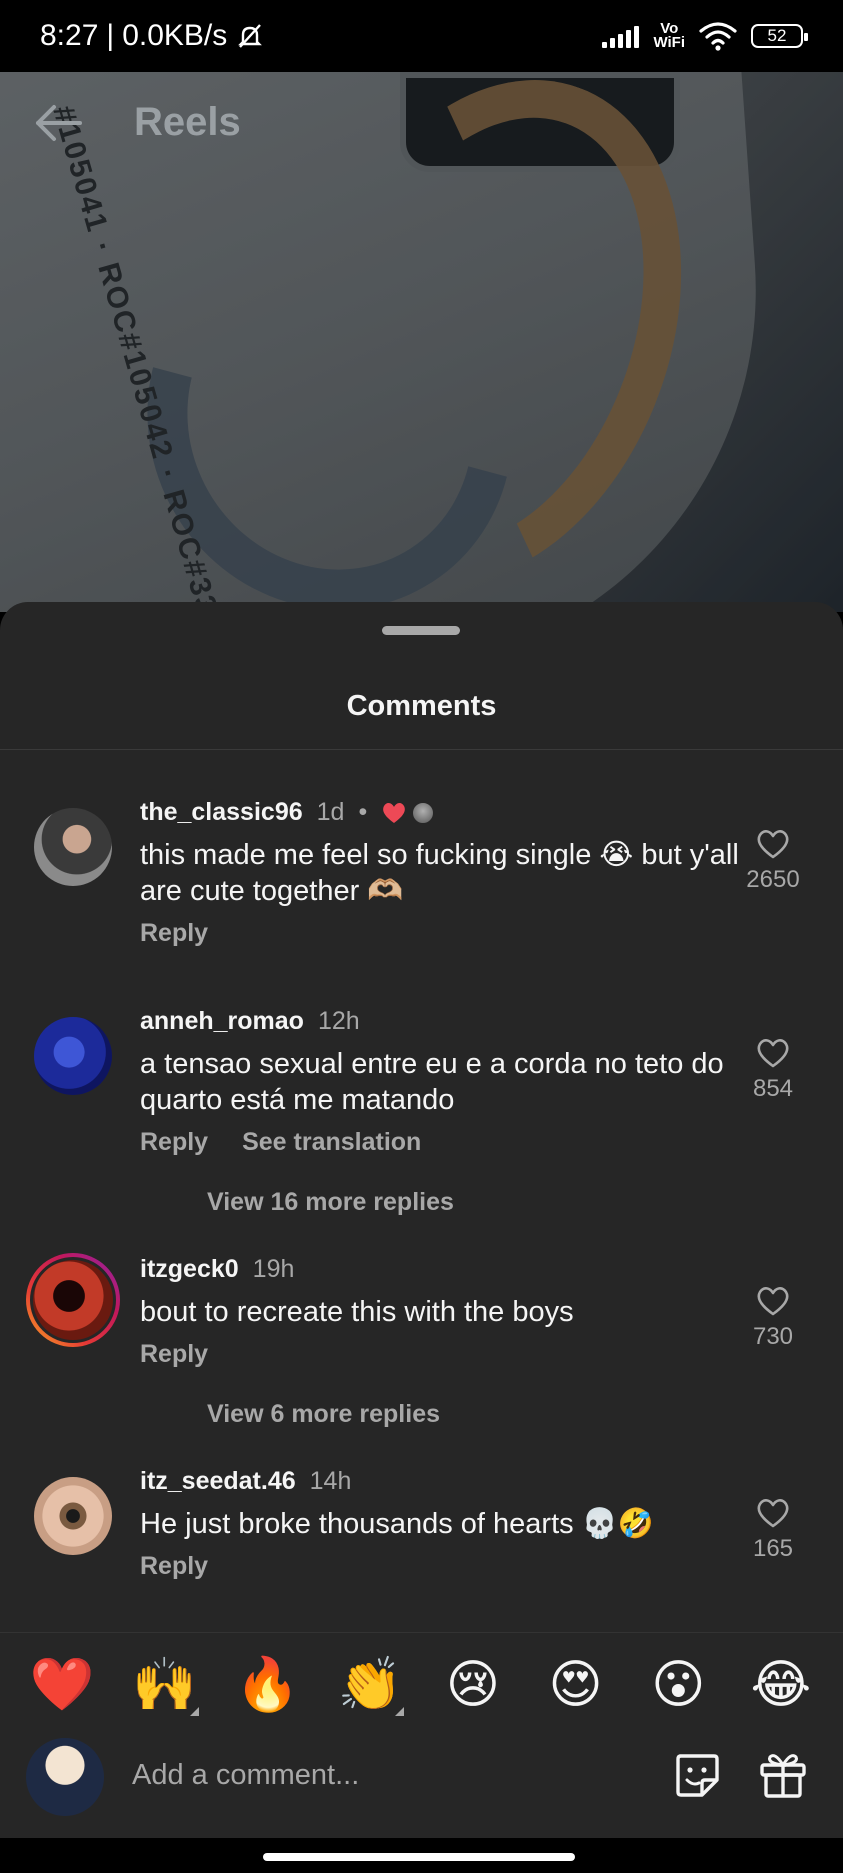 The image size is (843, 1873). I want to click on battery-icon: 52, so click(779, 36).